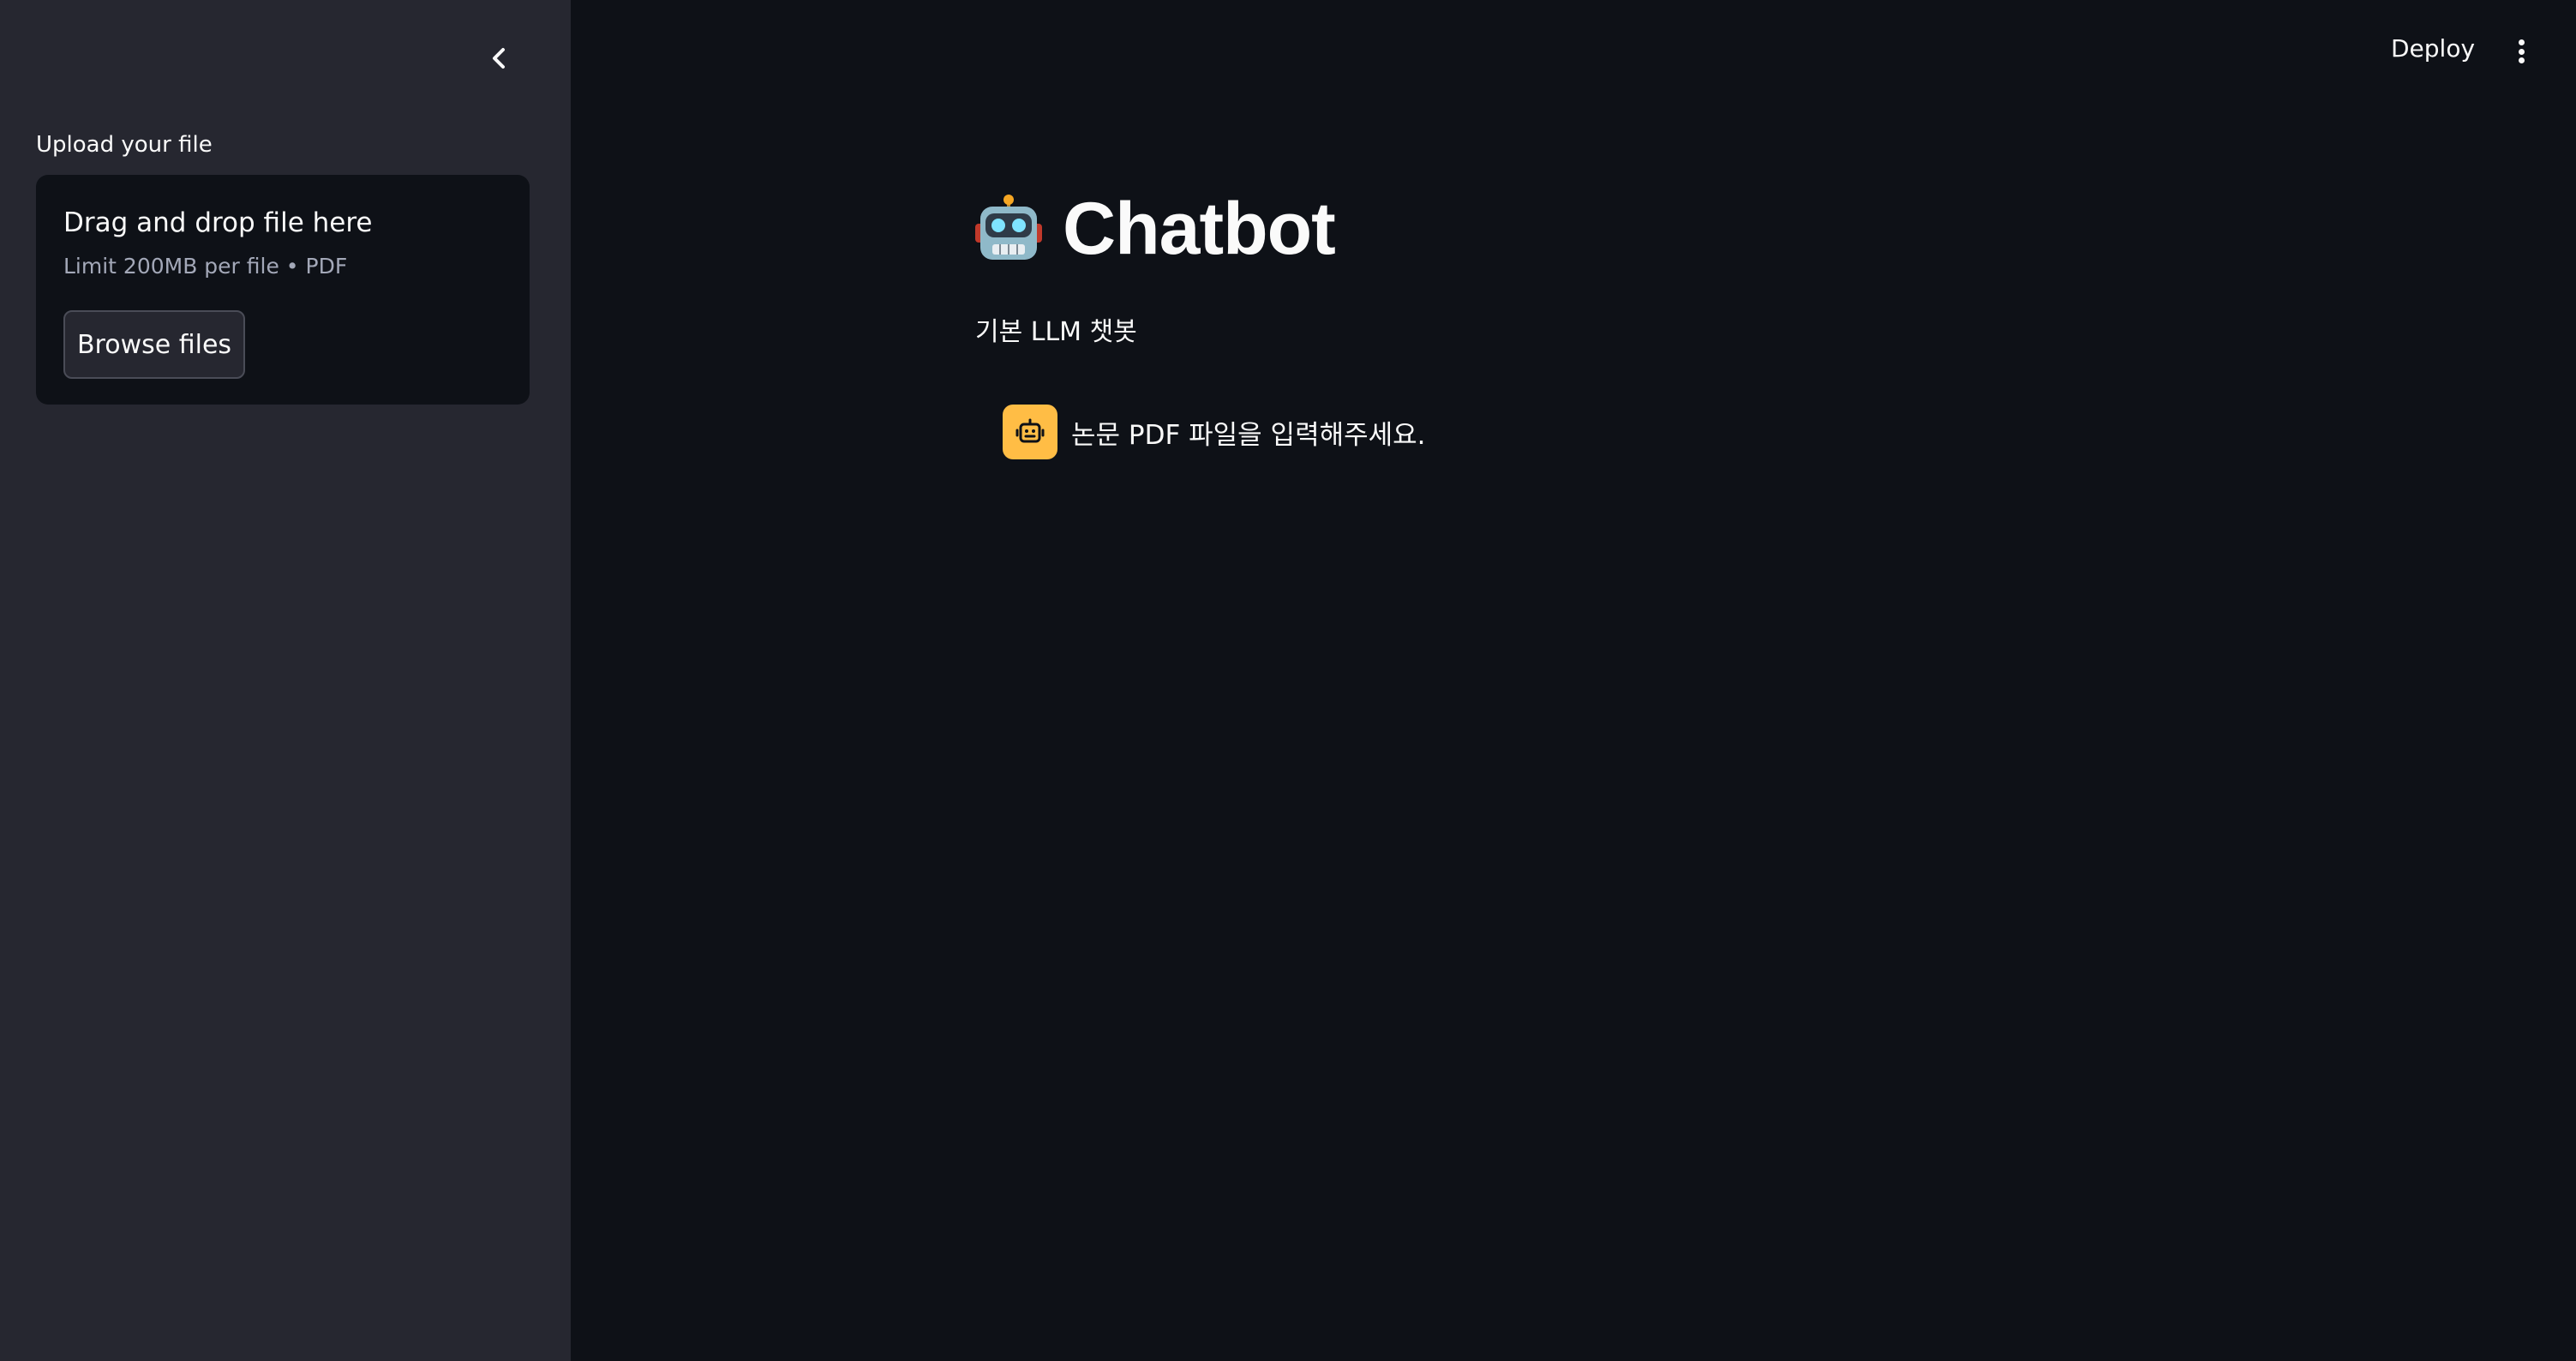  Describe the element at coordinates (124, 145) in the screenshot. I see `upload-label: Upload your file` at that location.